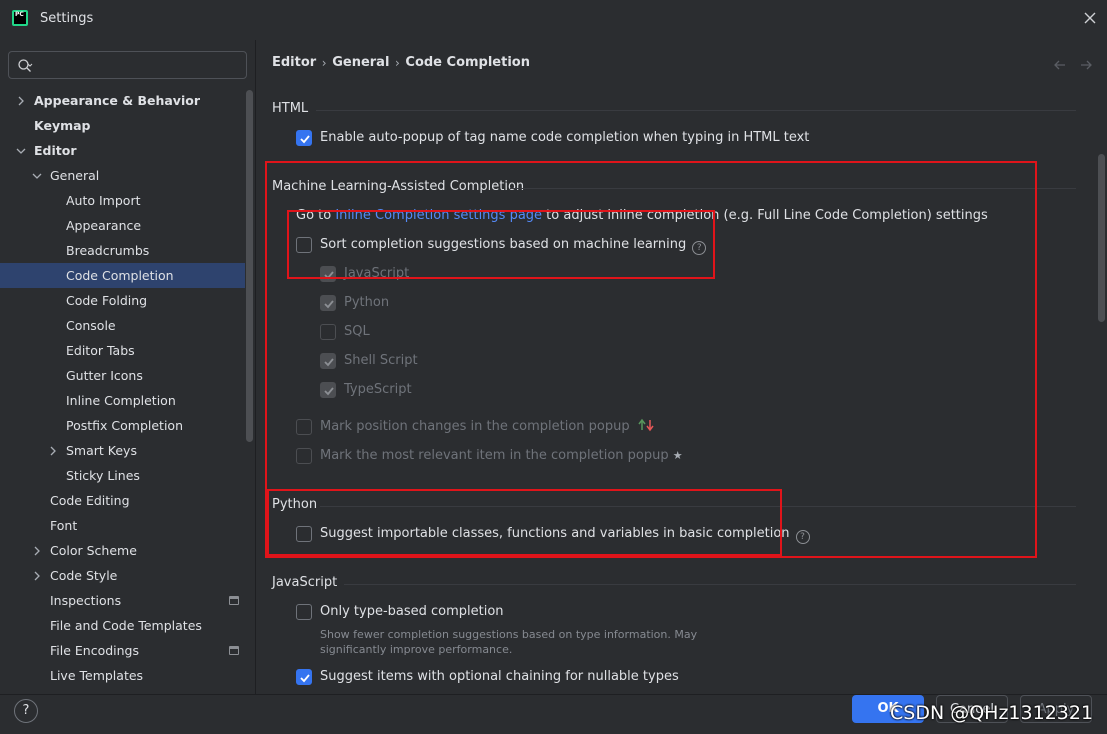 This screenshot has height=734, width=1107. Describe the element at coordinates (290, 108) in the screenshot. I see `section-title-html: HTML` at that location.